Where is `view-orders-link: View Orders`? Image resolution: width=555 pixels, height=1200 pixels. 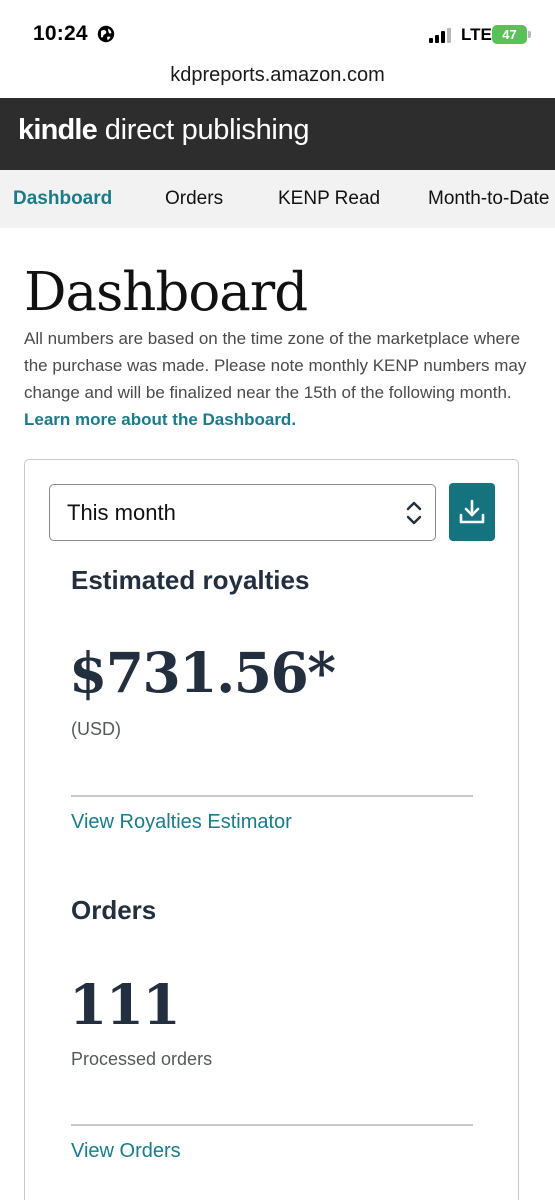 view-orders-link: View Orders is located at coordinates (126, 1151).